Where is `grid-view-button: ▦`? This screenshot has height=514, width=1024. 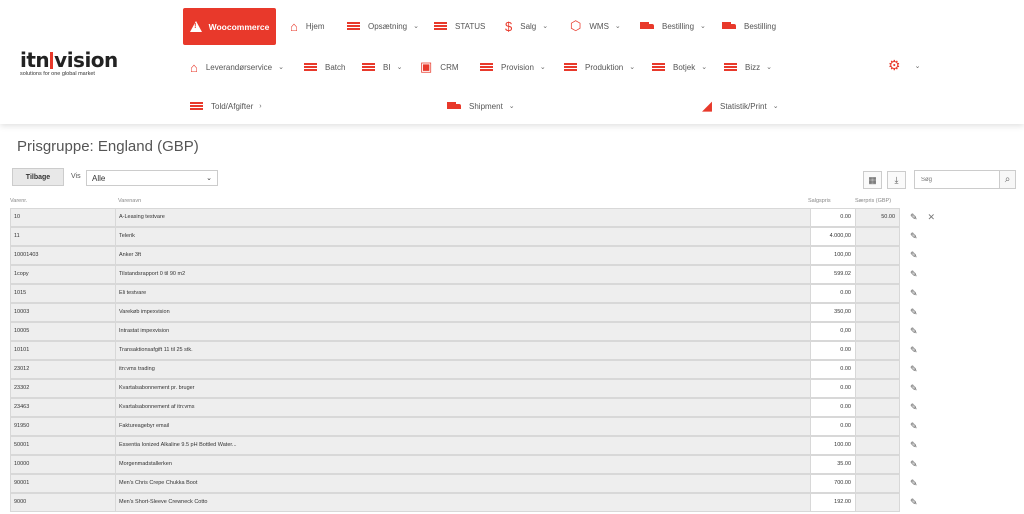
grid-view-button: ▦ is located at coordinates (872, 180).